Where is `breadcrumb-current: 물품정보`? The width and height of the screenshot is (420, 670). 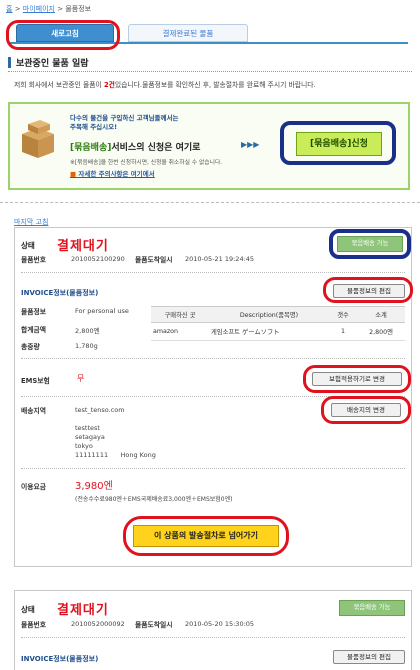 breadcrumb-current: 물품정보 is located at coordinates (78, 9).